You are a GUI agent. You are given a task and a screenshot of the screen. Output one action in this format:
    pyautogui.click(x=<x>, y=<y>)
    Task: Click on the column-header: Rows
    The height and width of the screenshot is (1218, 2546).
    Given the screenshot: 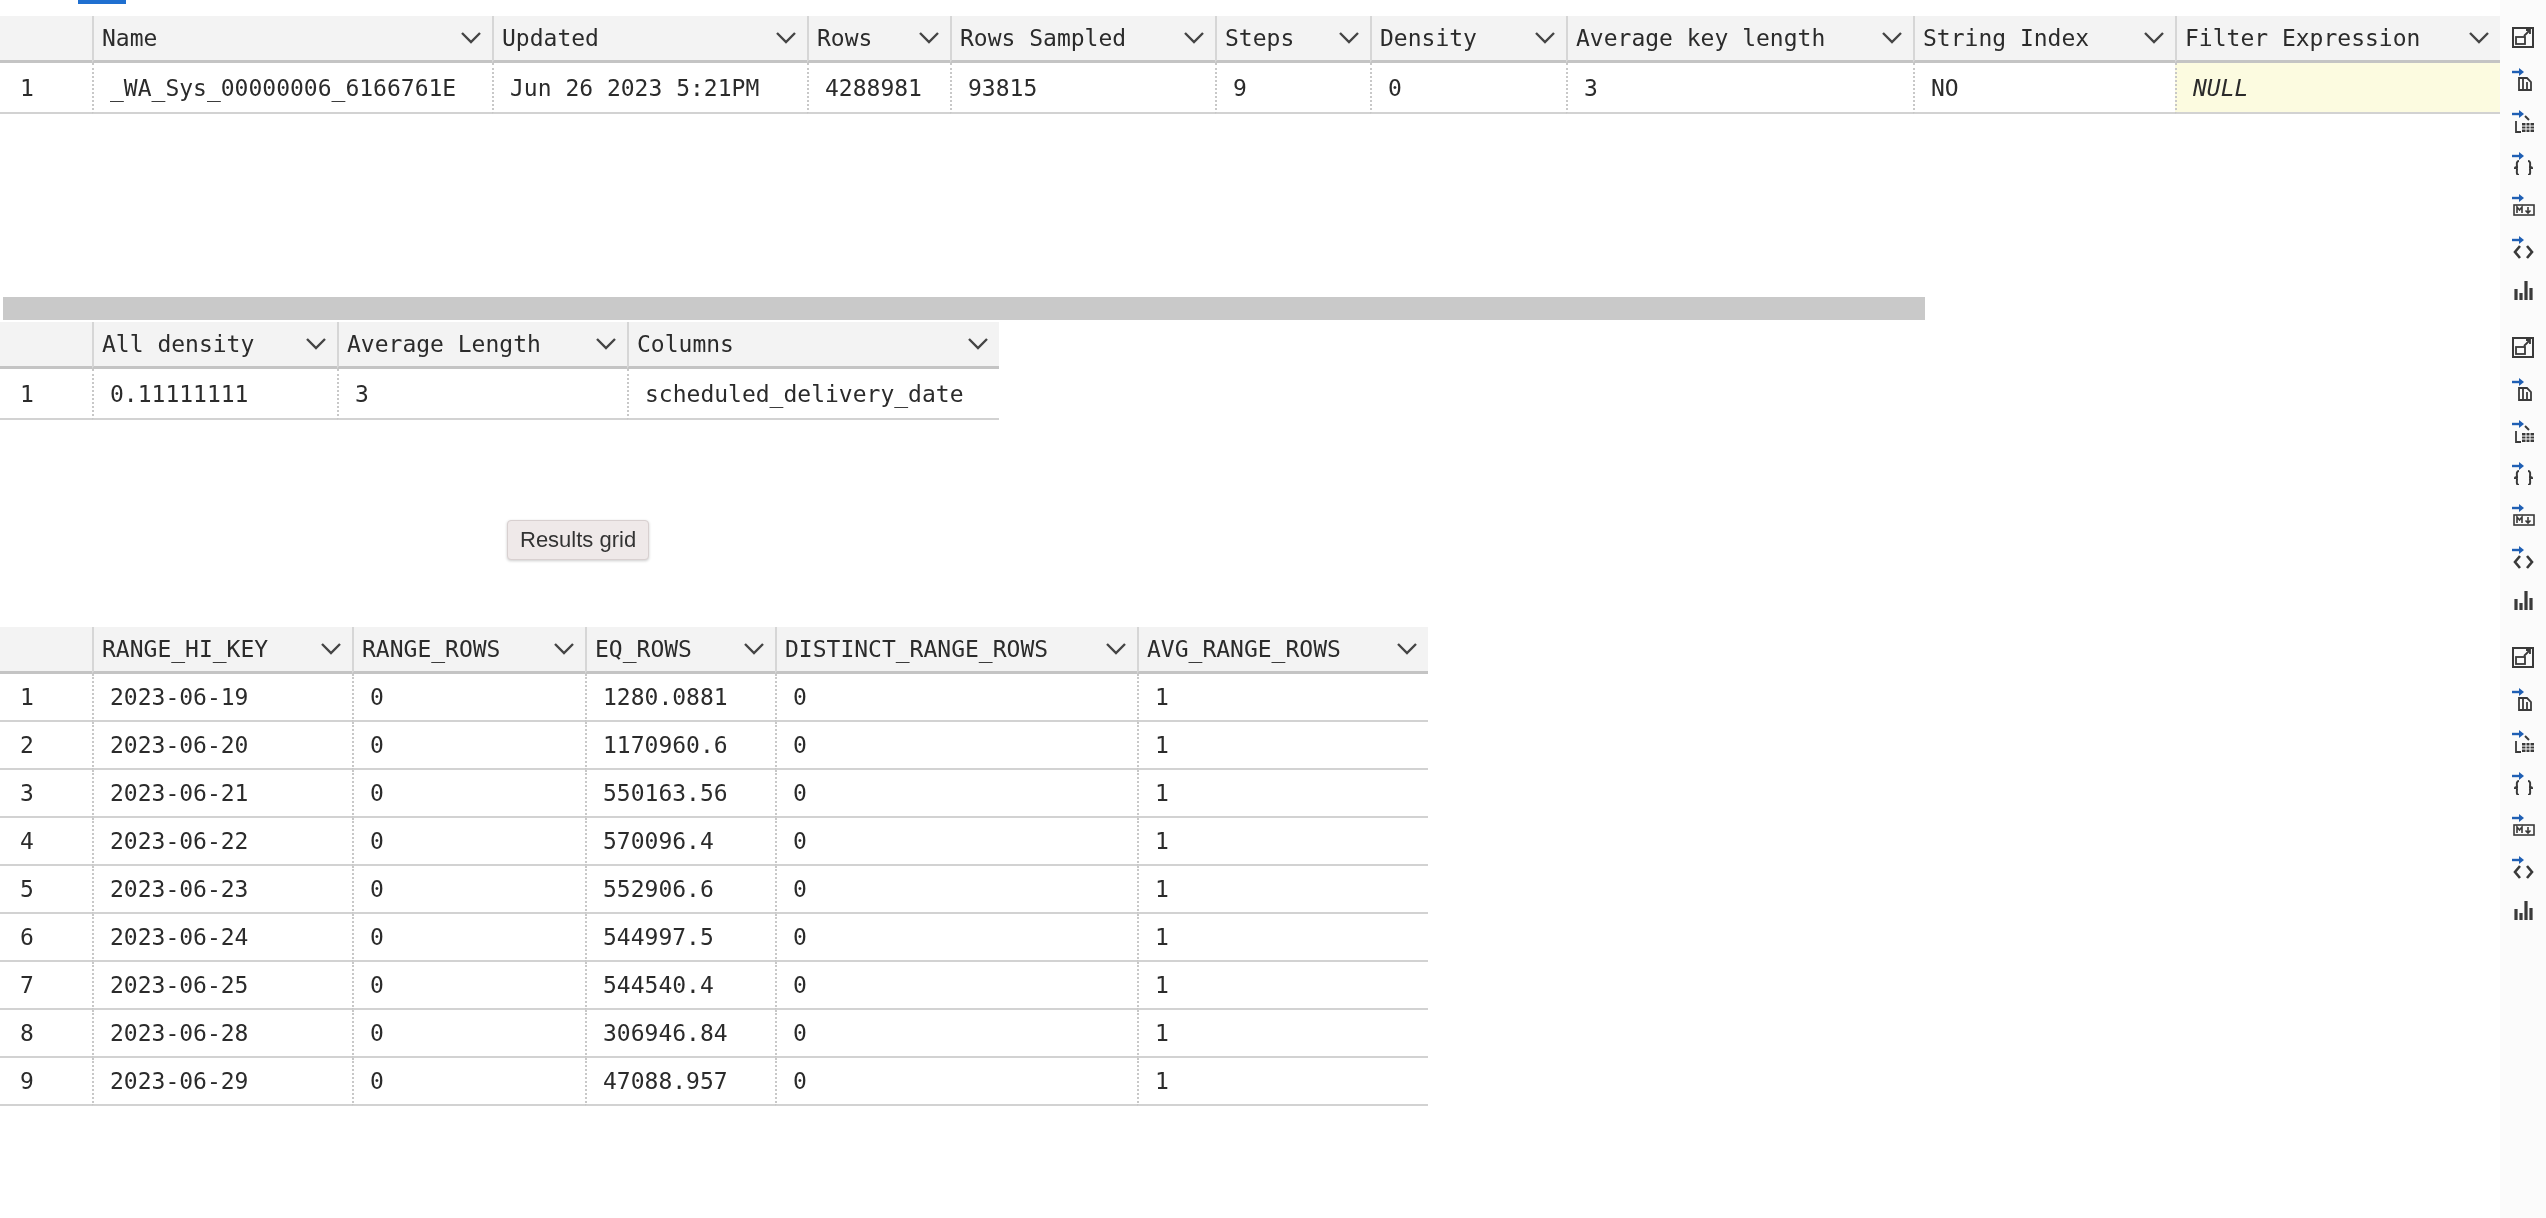 What is the action you would take?
    pyautogui.click(x=878, y=39)
    